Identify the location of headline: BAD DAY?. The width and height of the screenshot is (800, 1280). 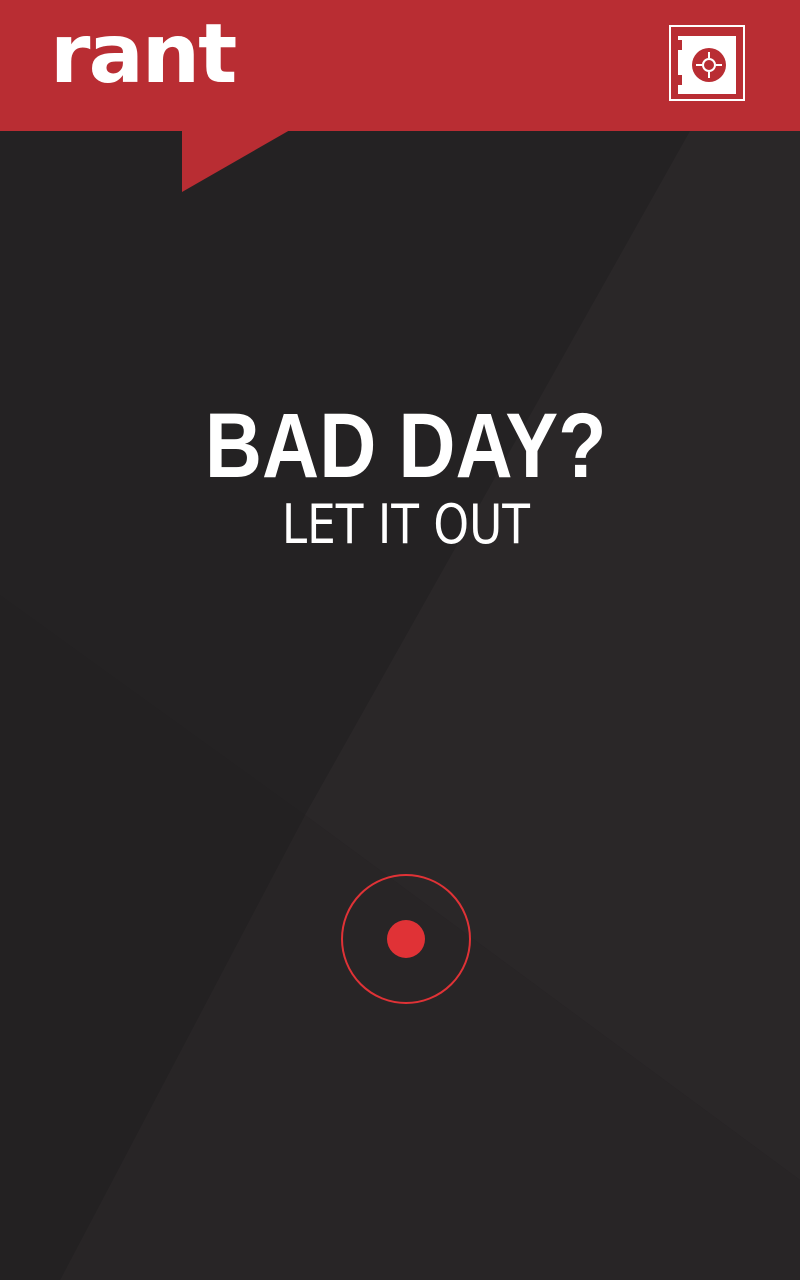
(405, 446).